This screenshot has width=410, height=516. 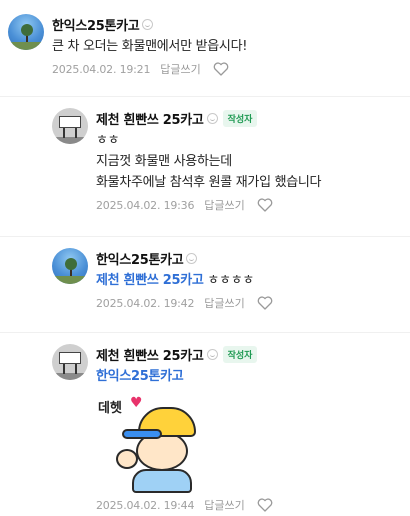 I want to click on comment-text-line: 지금껏 화물맨 사용하는데, so click(x=164, y=161).